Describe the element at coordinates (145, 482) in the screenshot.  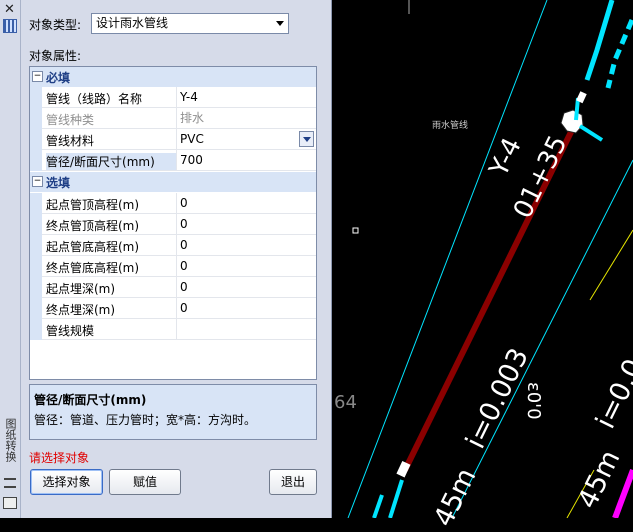
I see `assign-button: 赋值` at that location.